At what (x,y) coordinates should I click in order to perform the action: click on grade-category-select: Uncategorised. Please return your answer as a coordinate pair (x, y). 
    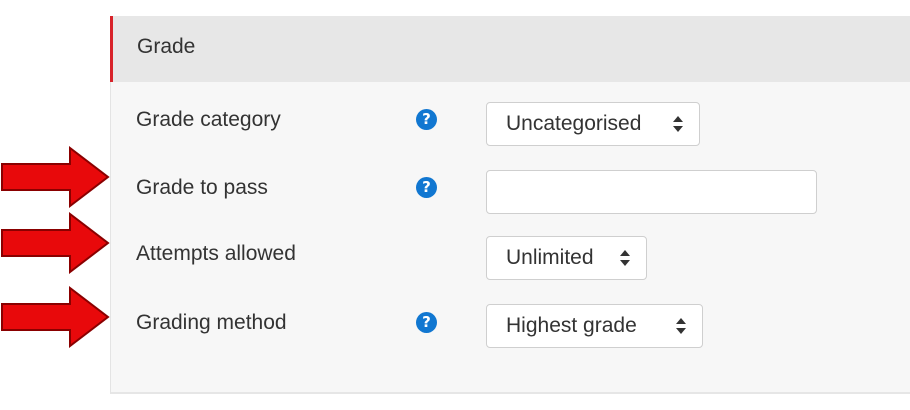
    Looking at the image, I should click on (593, 124).